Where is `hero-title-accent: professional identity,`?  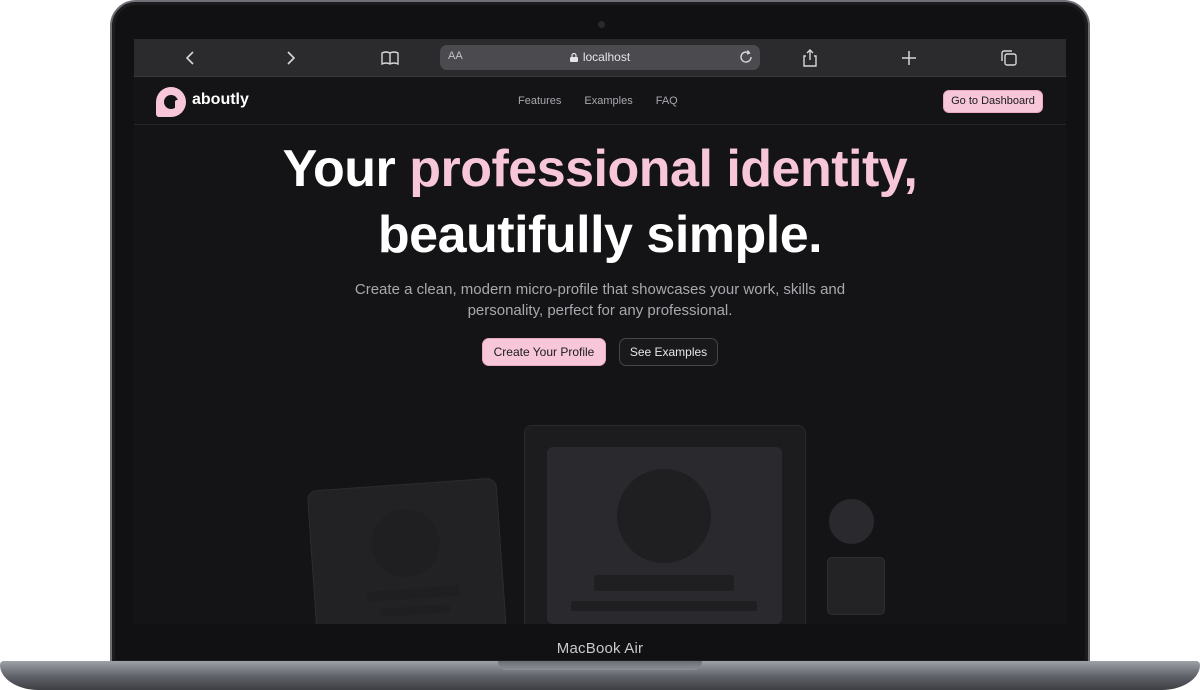 hero-title-accent: professional identity, is located at coordinates (663, 169).